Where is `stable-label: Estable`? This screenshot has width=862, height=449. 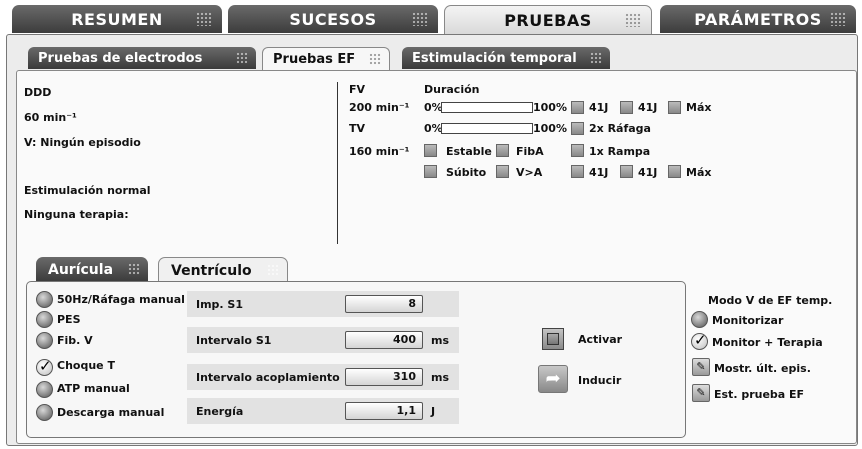 stable-label: Estable is located at coordinates (469, 151).